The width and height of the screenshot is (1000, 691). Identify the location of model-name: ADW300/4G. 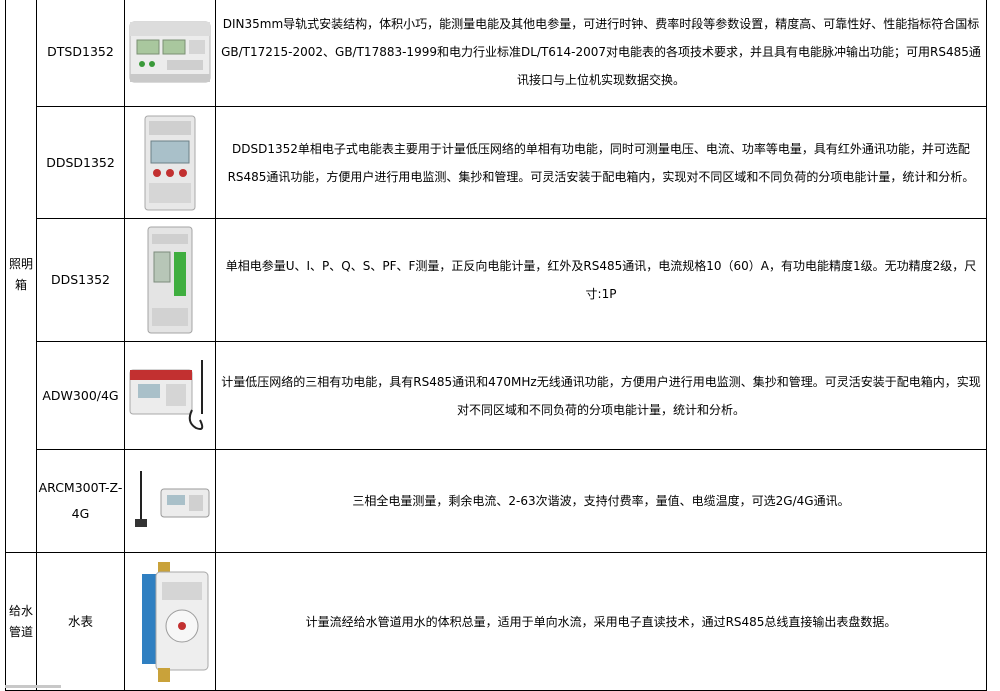
(80, 395).